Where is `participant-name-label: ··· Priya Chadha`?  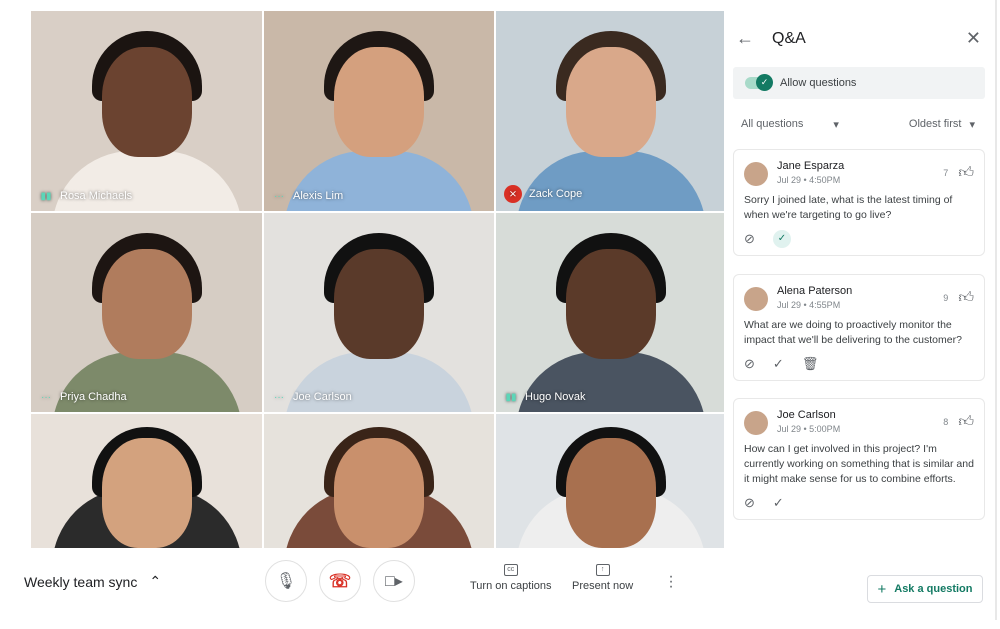 participant-name-label: ··· Priya Chadha is located at coordinates (83, 397).